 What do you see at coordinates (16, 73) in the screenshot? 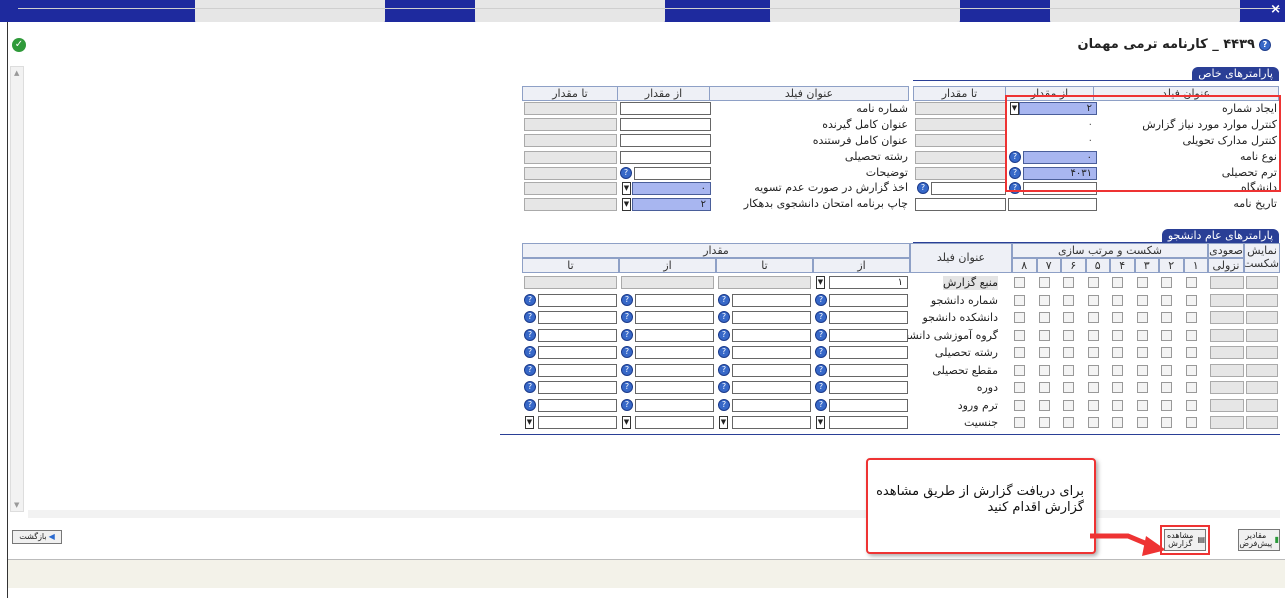
I see `scroll-up-icon: ▲` at bounding box center [16, 73].